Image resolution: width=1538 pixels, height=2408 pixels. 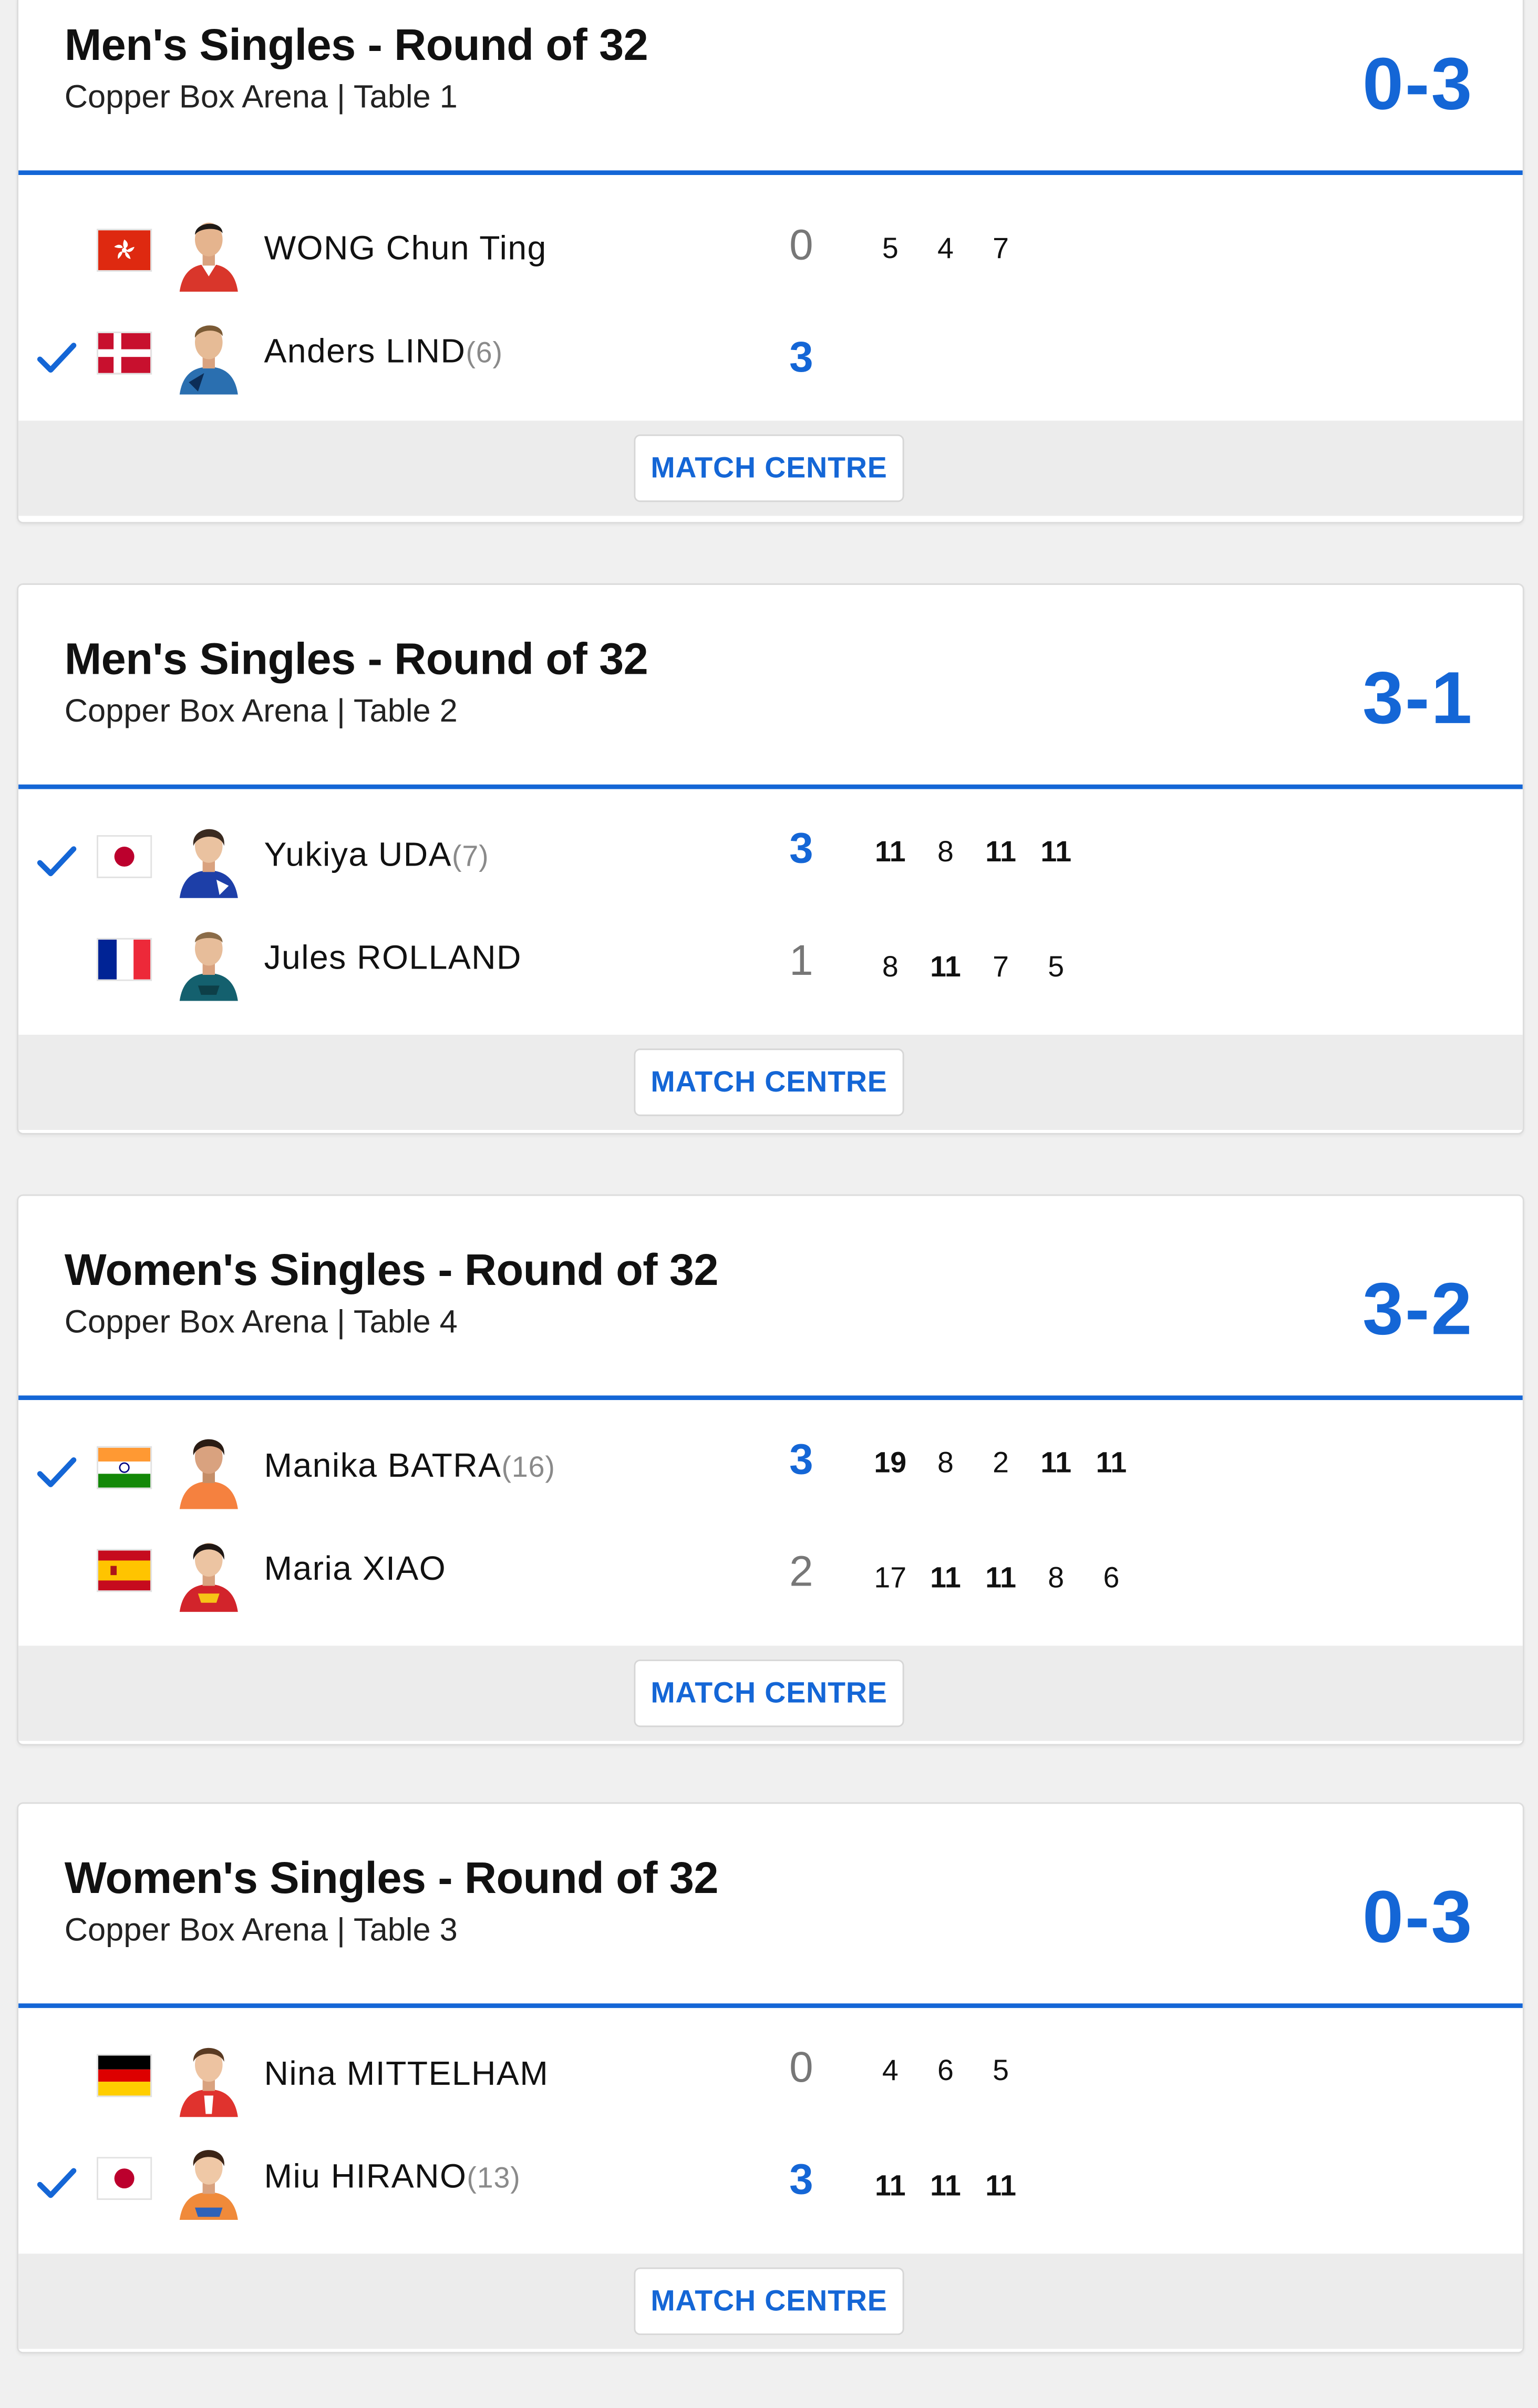 I want to click on player-name: WONG Chun Ting, so click(x=405, y=248).